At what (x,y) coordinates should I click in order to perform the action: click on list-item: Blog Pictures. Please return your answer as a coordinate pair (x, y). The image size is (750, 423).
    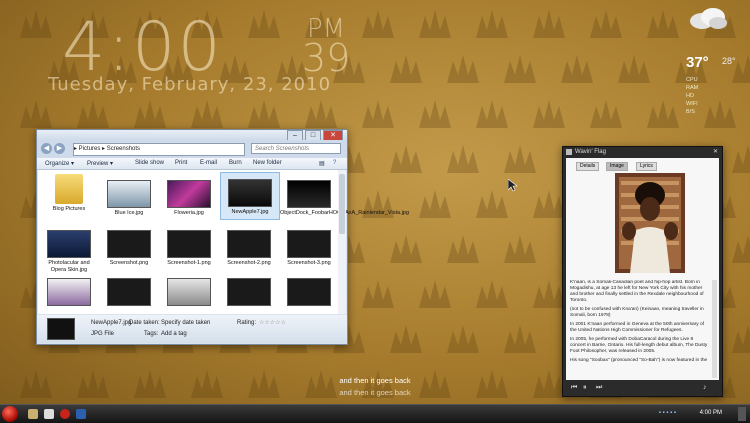
    Looking at the image, I should click on (69, 193).